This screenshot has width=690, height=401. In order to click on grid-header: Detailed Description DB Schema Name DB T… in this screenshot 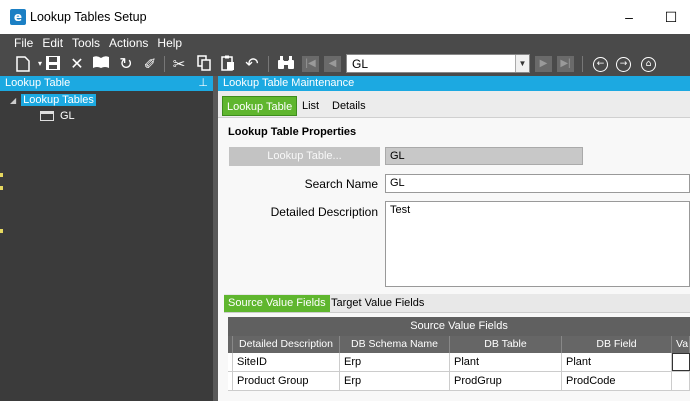, I will do `click(459, 344)`.